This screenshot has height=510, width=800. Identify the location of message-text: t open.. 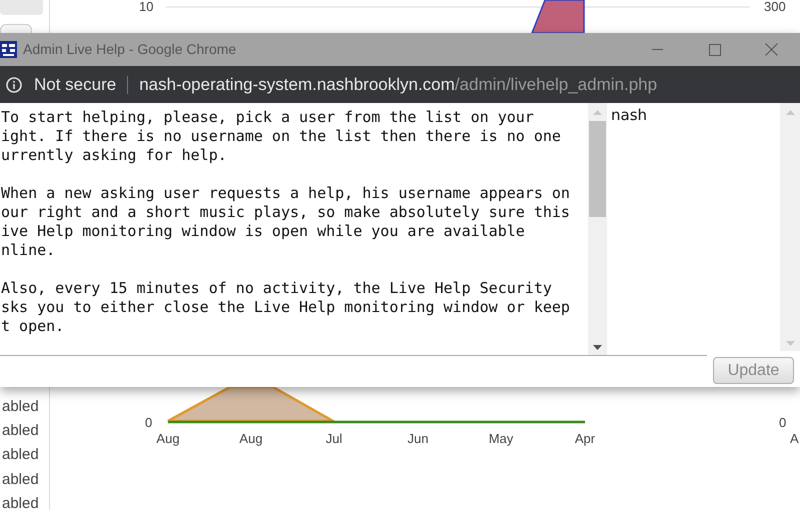
(32, 326).